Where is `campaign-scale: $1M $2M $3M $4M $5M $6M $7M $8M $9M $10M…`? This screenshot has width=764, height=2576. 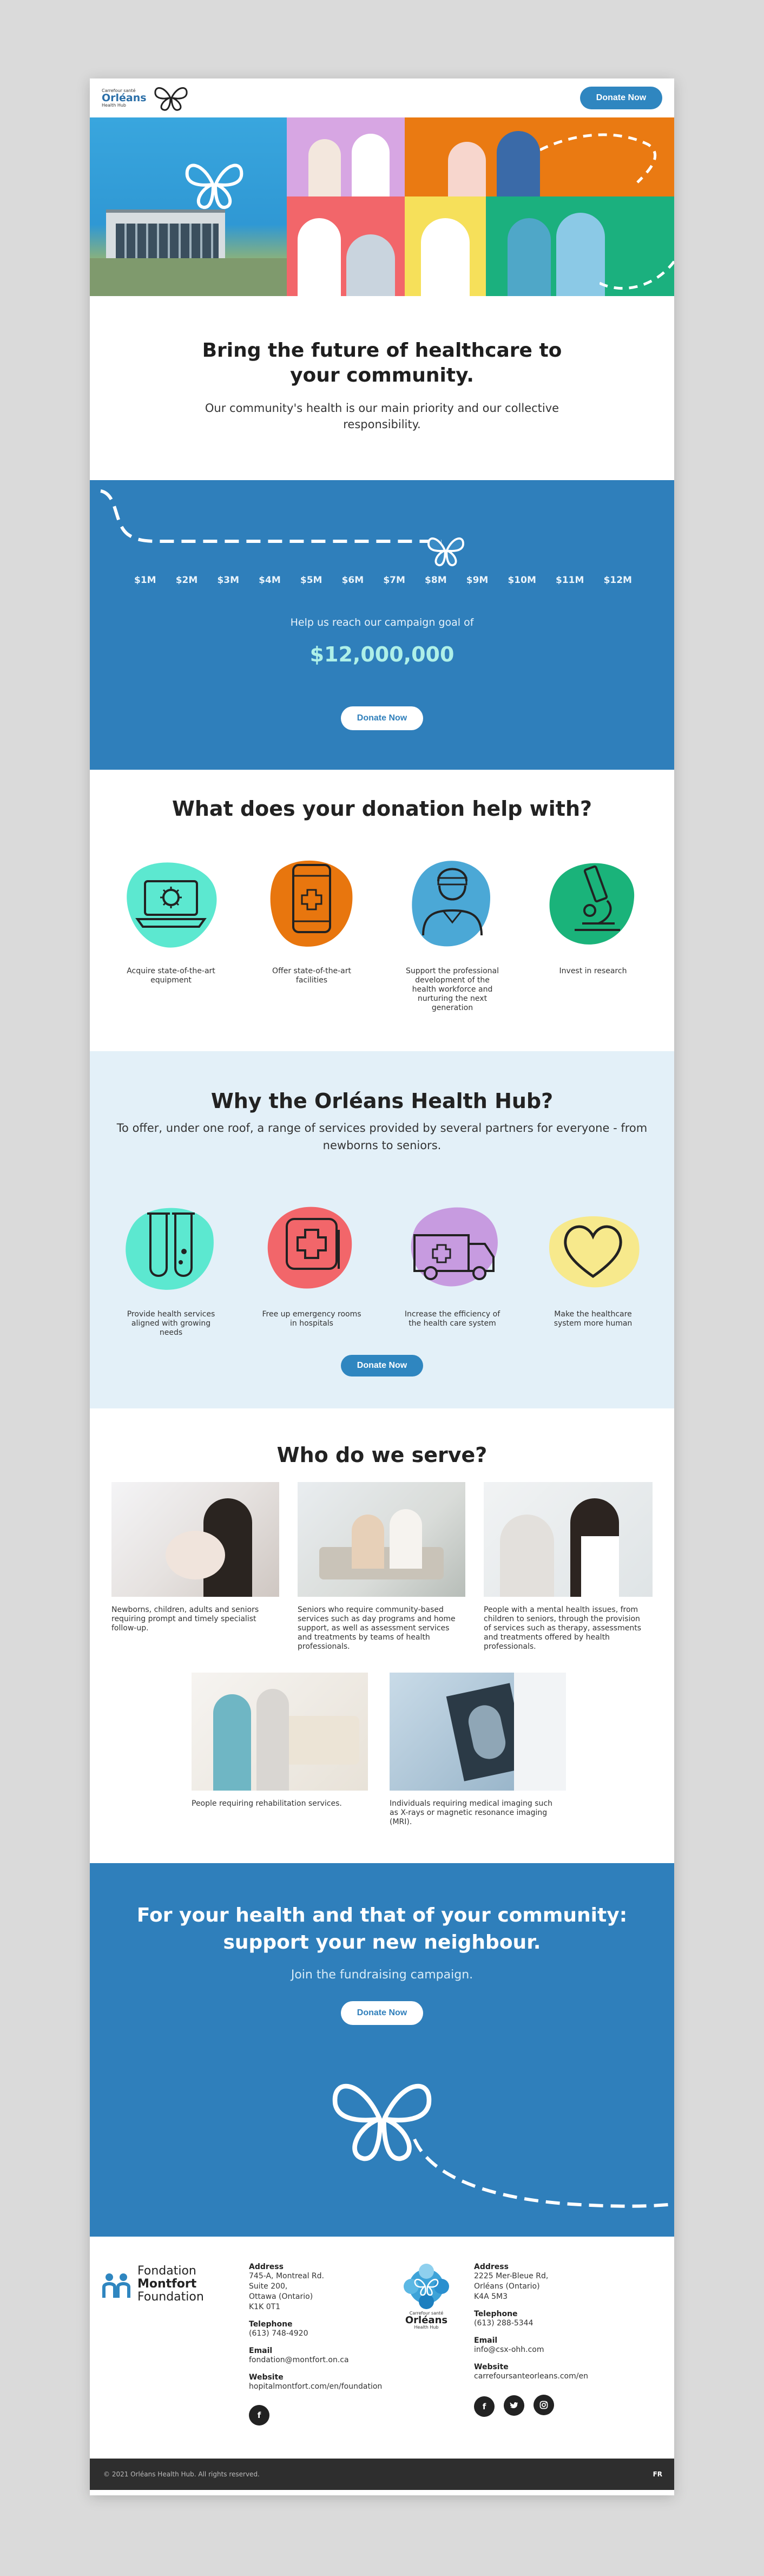 campaign-scale: $1M $2M $3M $4M $5M $6M $7M $8M $9M $10M… is located at coordinates (383, 580).